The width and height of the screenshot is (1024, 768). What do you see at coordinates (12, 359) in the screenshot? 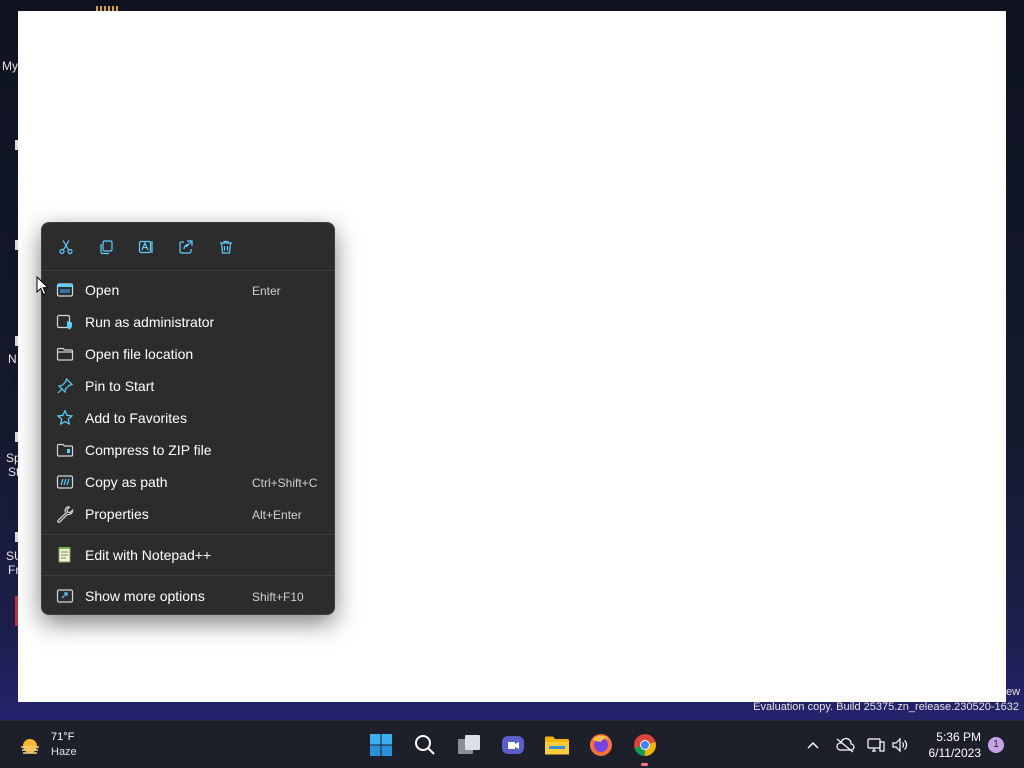
I see `desktop-label-fragment: N` at bounding box center [12, 359].